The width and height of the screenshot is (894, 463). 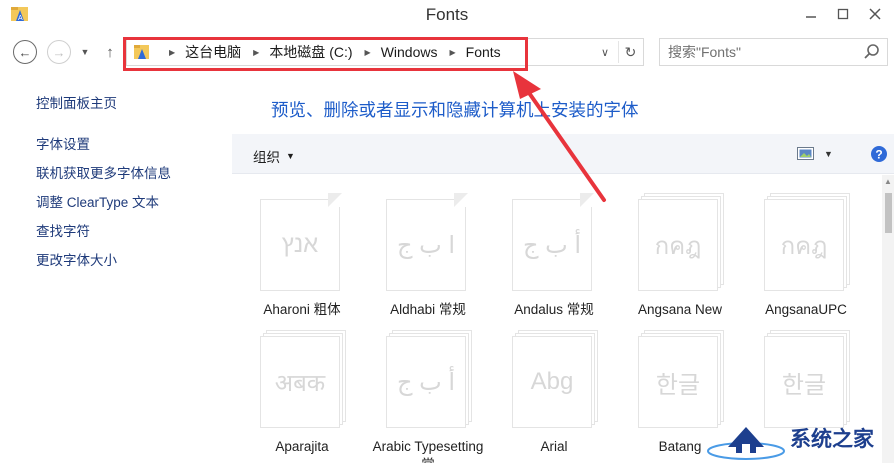 I want to click on scroll-thumb, so click(x=888, y=213).